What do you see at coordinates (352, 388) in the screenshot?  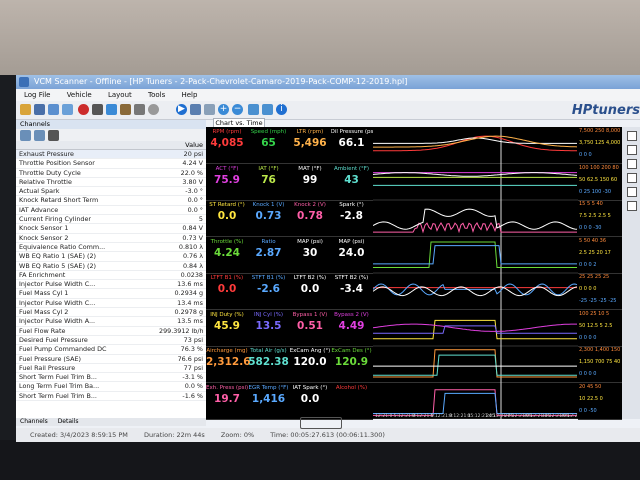 I see `gauge: Alcohol (%)` at bounding box center [352, 388].